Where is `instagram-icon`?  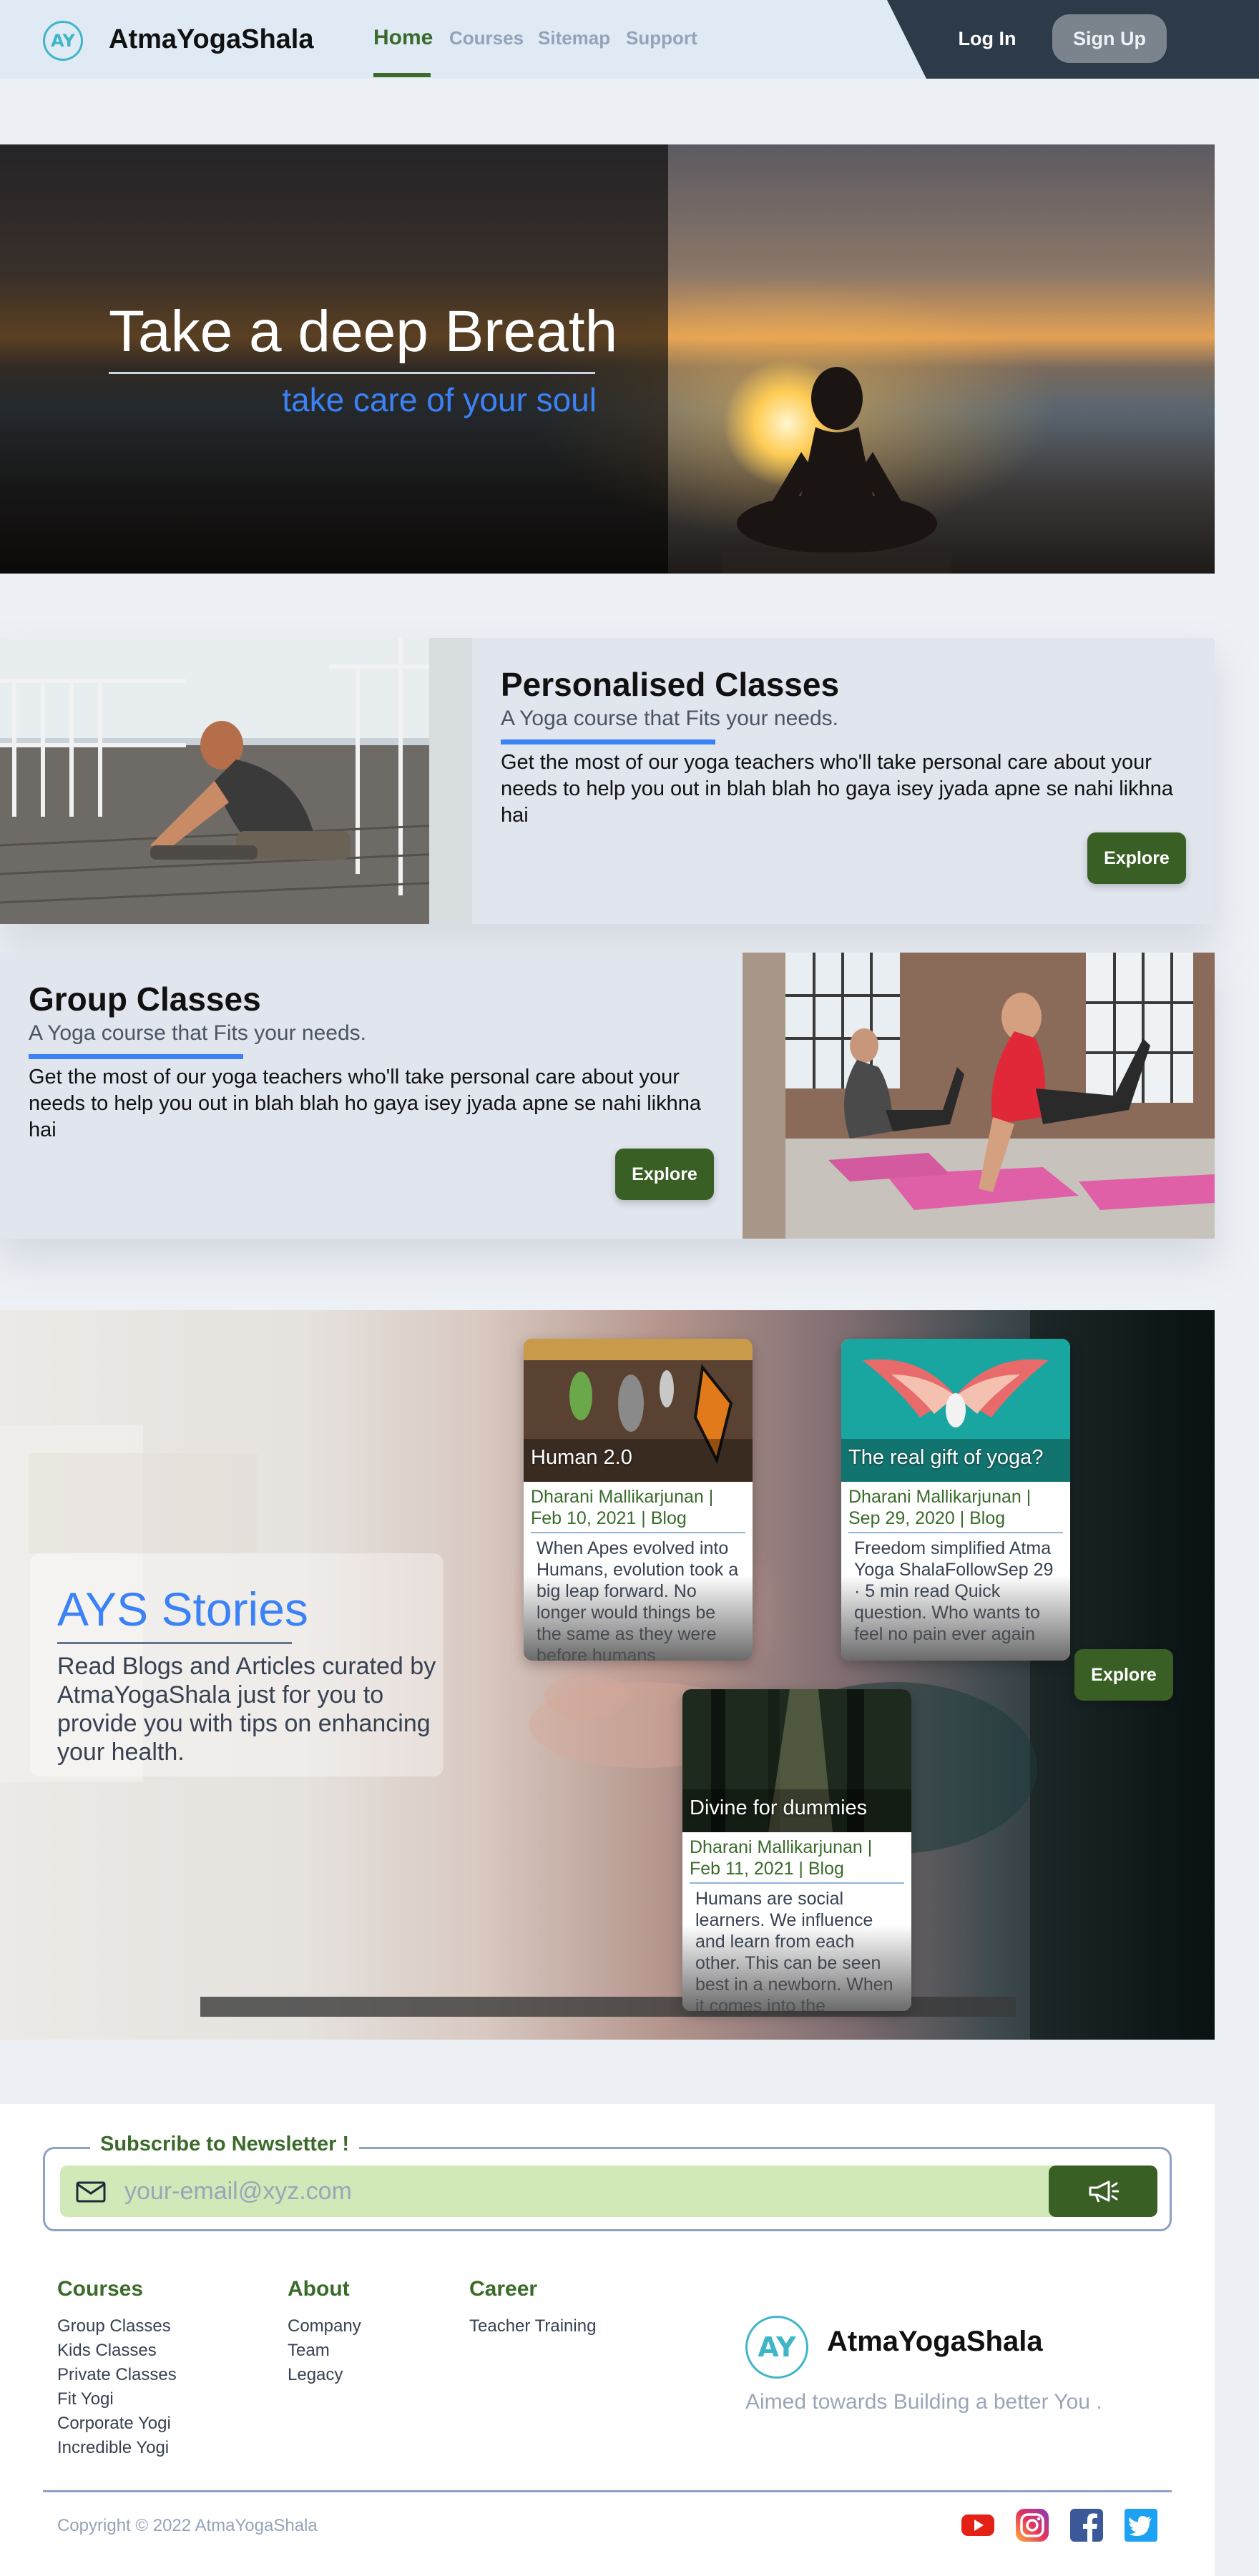
instagram-icon is located at coordinates (1032, 2525).